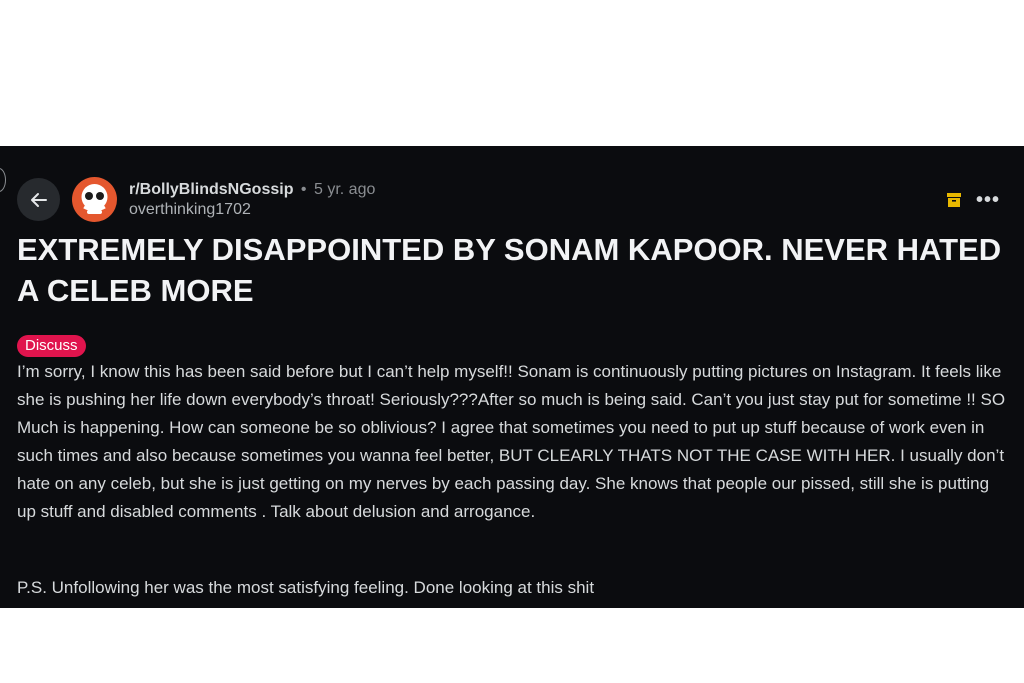  I want to click on subreddit-link: r/BollyBlindsNGossip, so click(211, 189).